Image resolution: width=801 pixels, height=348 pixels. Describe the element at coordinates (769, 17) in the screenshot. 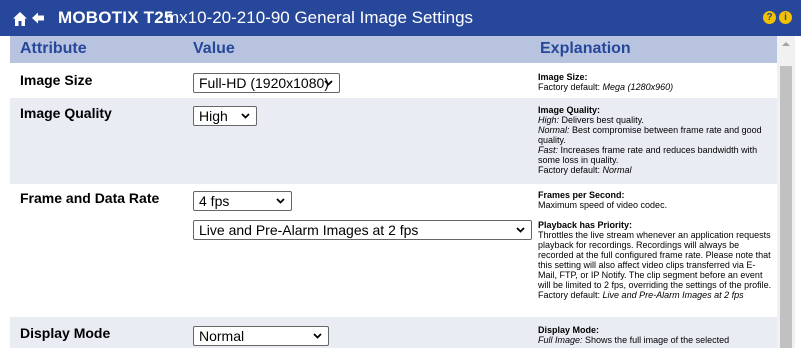

I see `help-icon: ?` at that location.